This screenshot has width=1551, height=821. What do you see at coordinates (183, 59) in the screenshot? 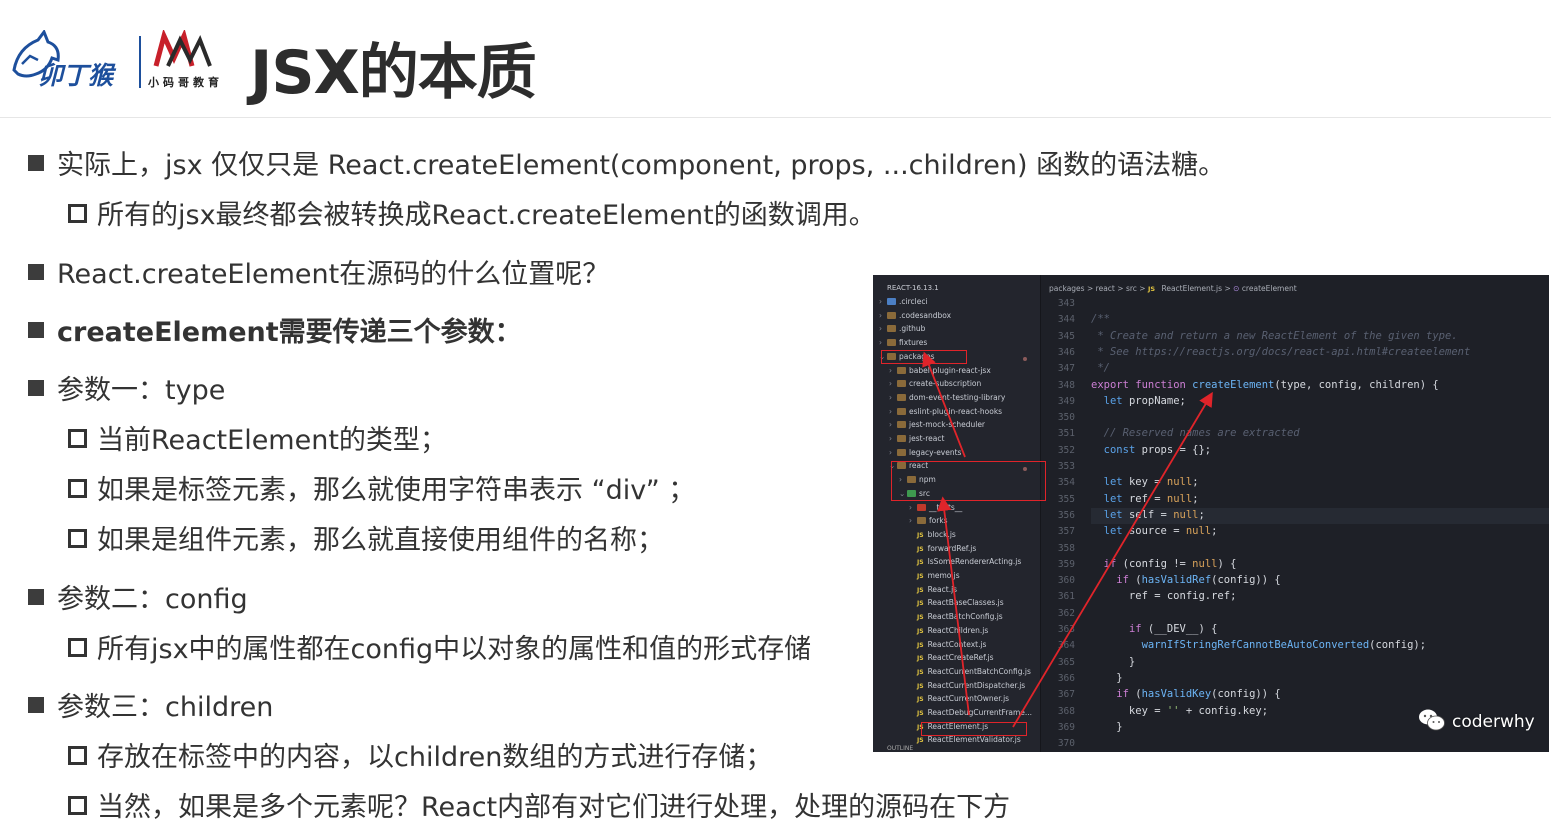
I see `xiaomage-logo-icon: 小码哥教育` at bounding box center [183, 59].